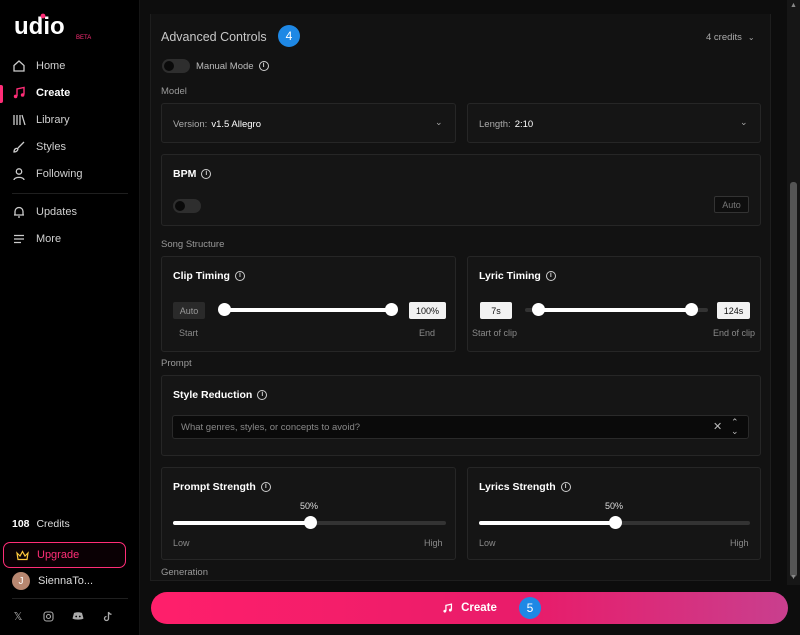  What do you see at coordinates (19, 239) in the screenshot?
I see `menu-icon` at bounding box center [19, 239].